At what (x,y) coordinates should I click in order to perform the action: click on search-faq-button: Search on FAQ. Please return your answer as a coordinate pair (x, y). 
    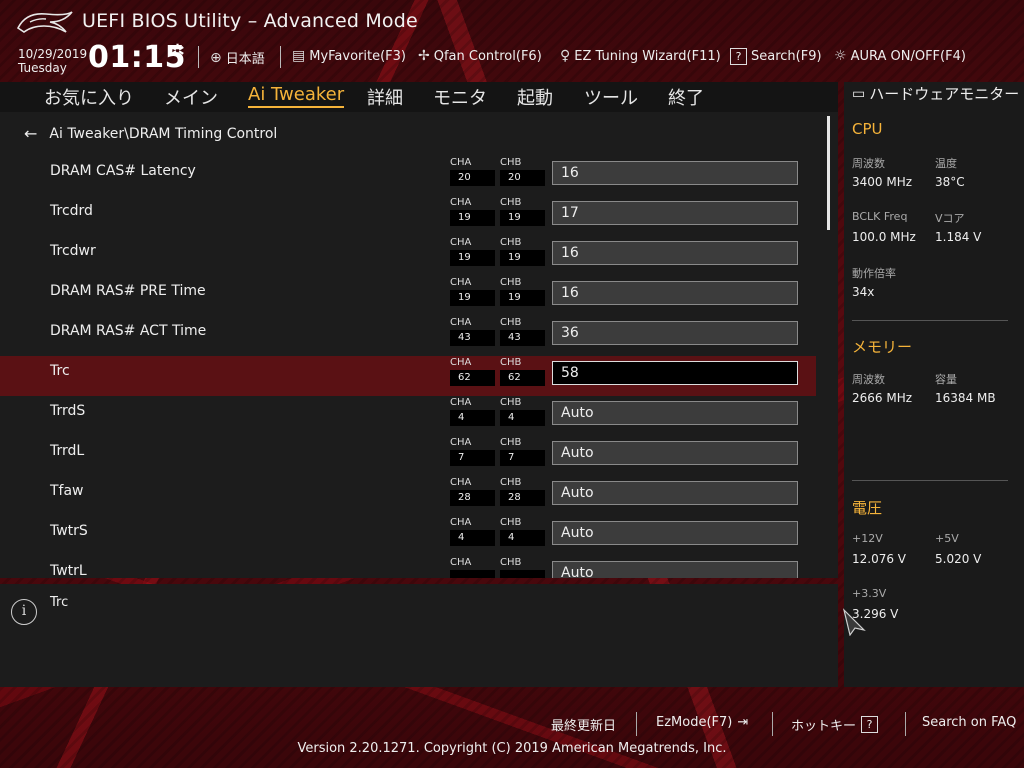
    Looking at the image, I should click on (969, 722).